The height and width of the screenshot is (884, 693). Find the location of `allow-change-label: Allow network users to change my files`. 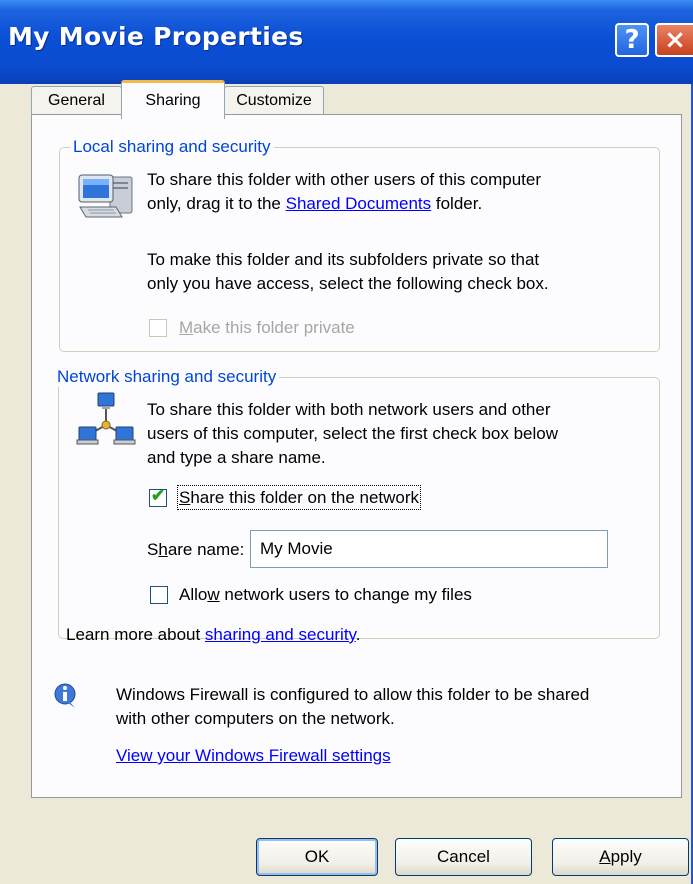

allow-change-label: Allow network users to change my files is located at coordinates (325, 594).